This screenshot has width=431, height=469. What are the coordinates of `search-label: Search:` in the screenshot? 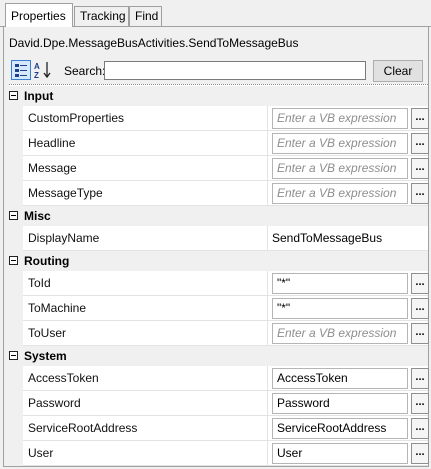 It's located at (85, 71).